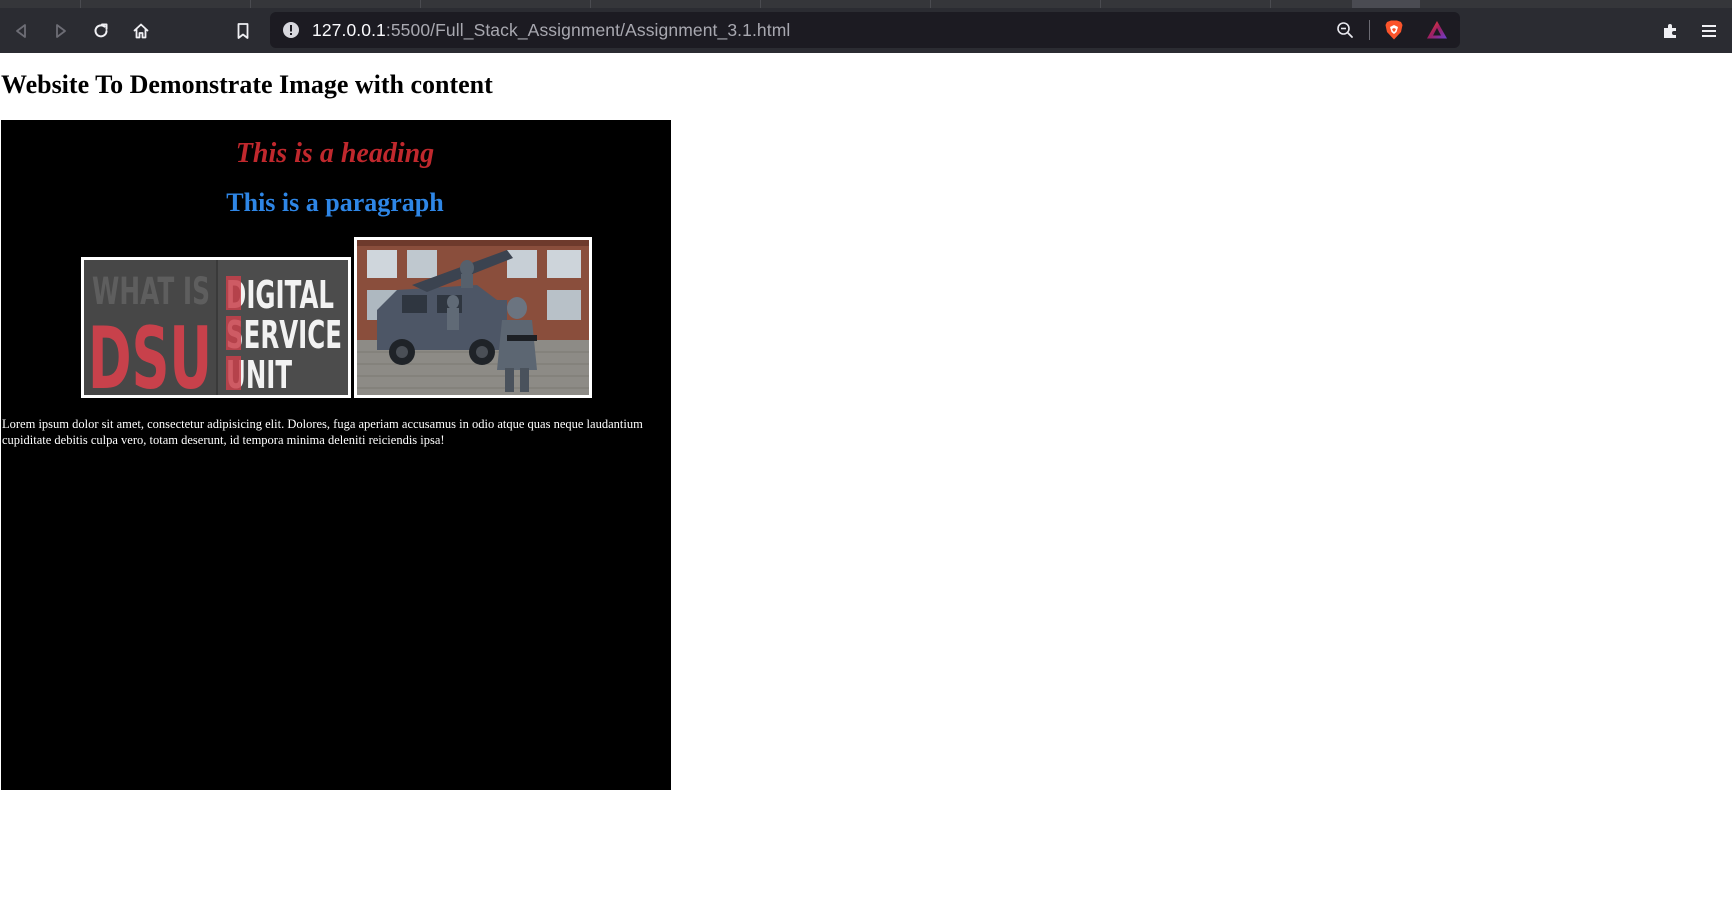 This screenshot has width=1732, height=897. I want to click on armored-vehicle-photo, so click(473, 317).